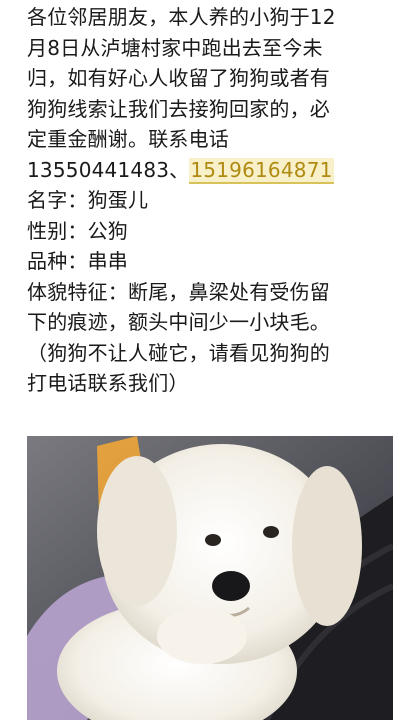 This screenshot has width=411, height=720. I want to click on features-line-3: （狗狗不让人碰它，请看见狗狗的, so click(178, 352).